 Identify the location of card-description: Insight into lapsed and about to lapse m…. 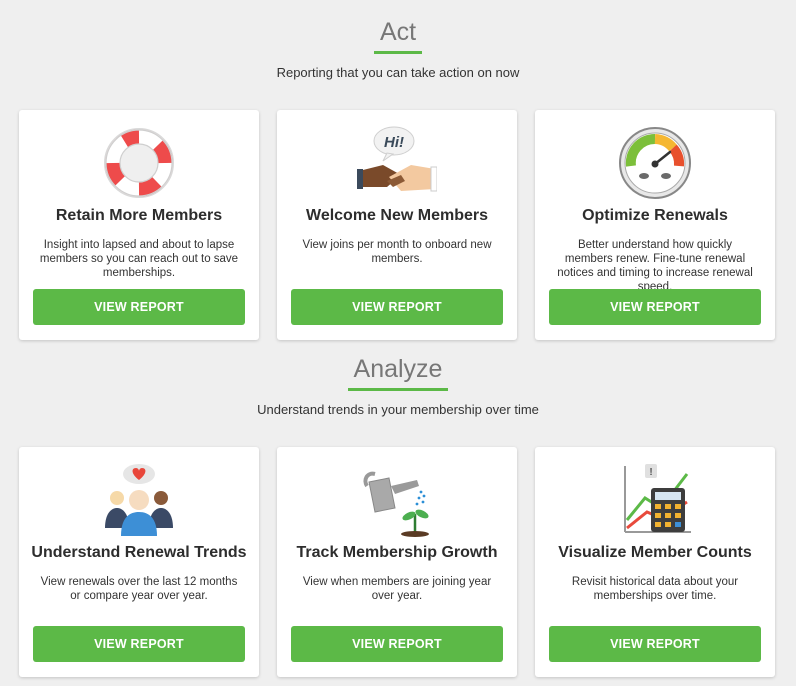
(139, 259).